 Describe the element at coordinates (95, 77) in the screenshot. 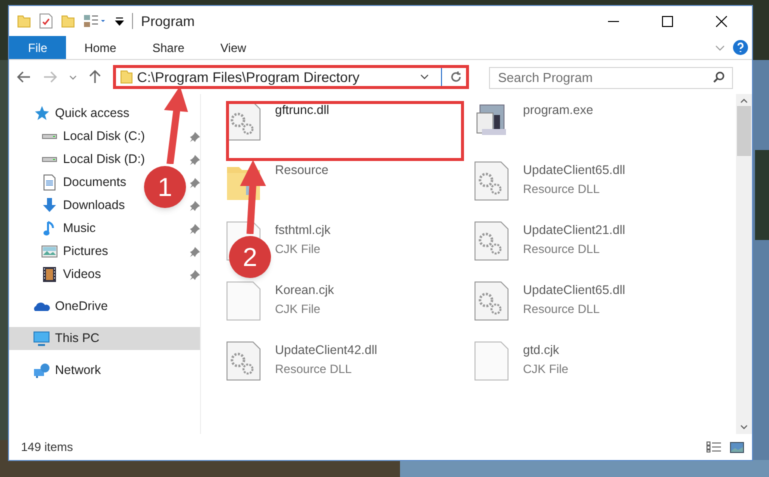

I see `up-arrow-icon` at that location.